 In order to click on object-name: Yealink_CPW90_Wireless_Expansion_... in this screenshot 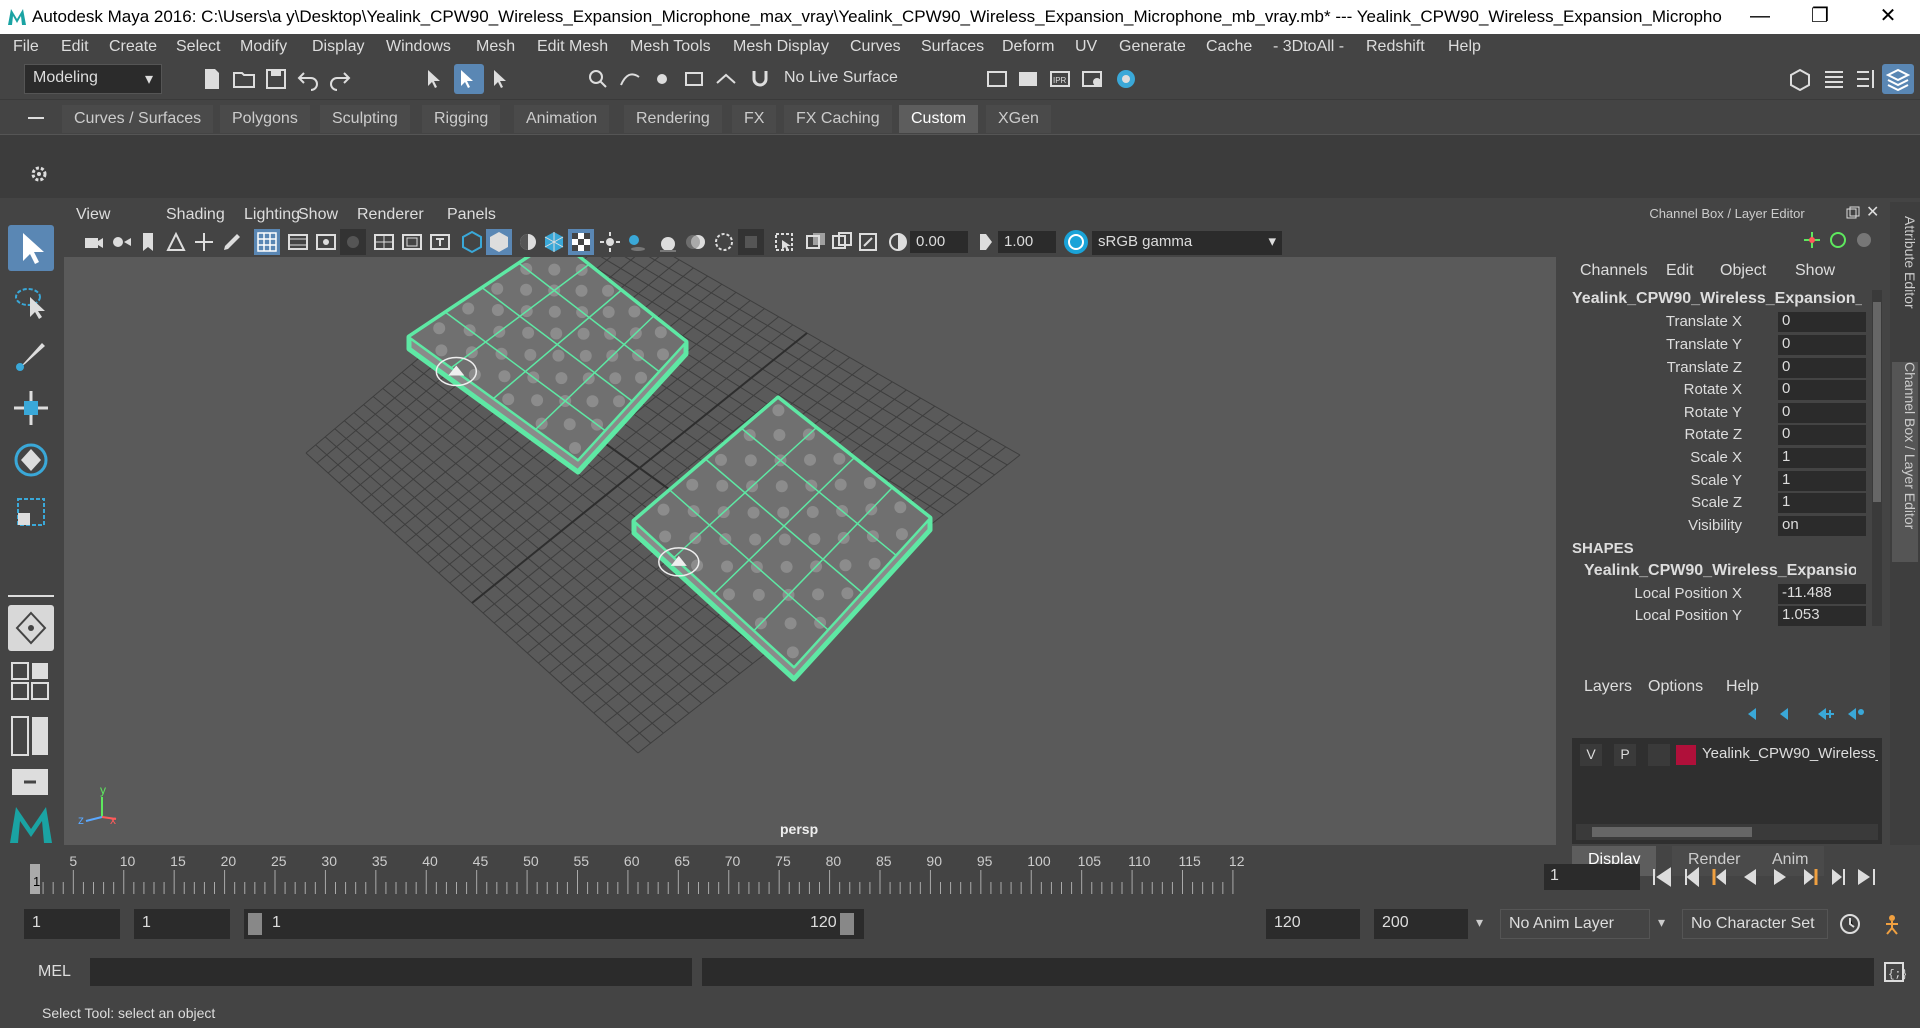, I will do `click(1717, 299)`.